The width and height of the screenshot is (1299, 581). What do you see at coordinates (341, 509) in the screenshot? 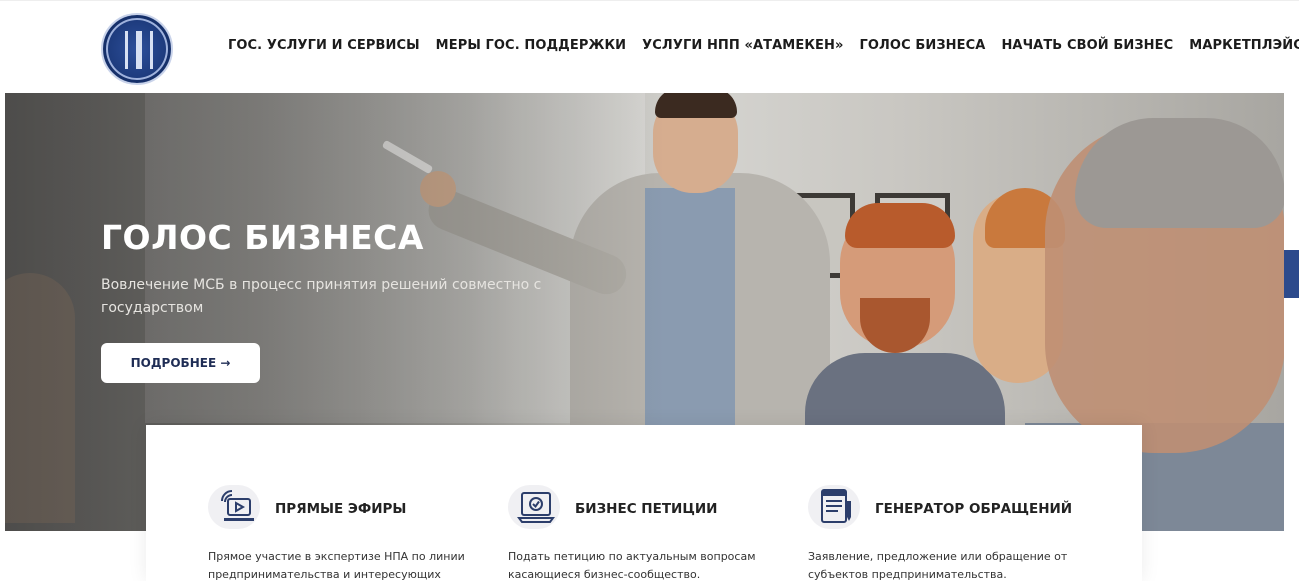
I see `card-title: ПРЯМЫЕ ЭФИРЫ` at bounding box center [341, 509].